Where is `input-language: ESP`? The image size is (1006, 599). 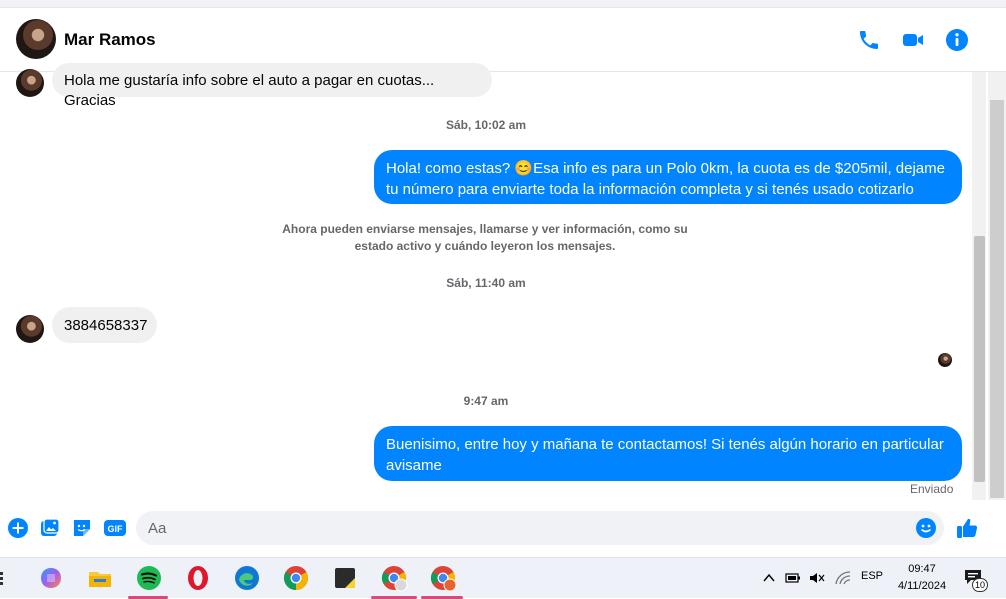 input-language: ESP is located at coordinates (872, 576).